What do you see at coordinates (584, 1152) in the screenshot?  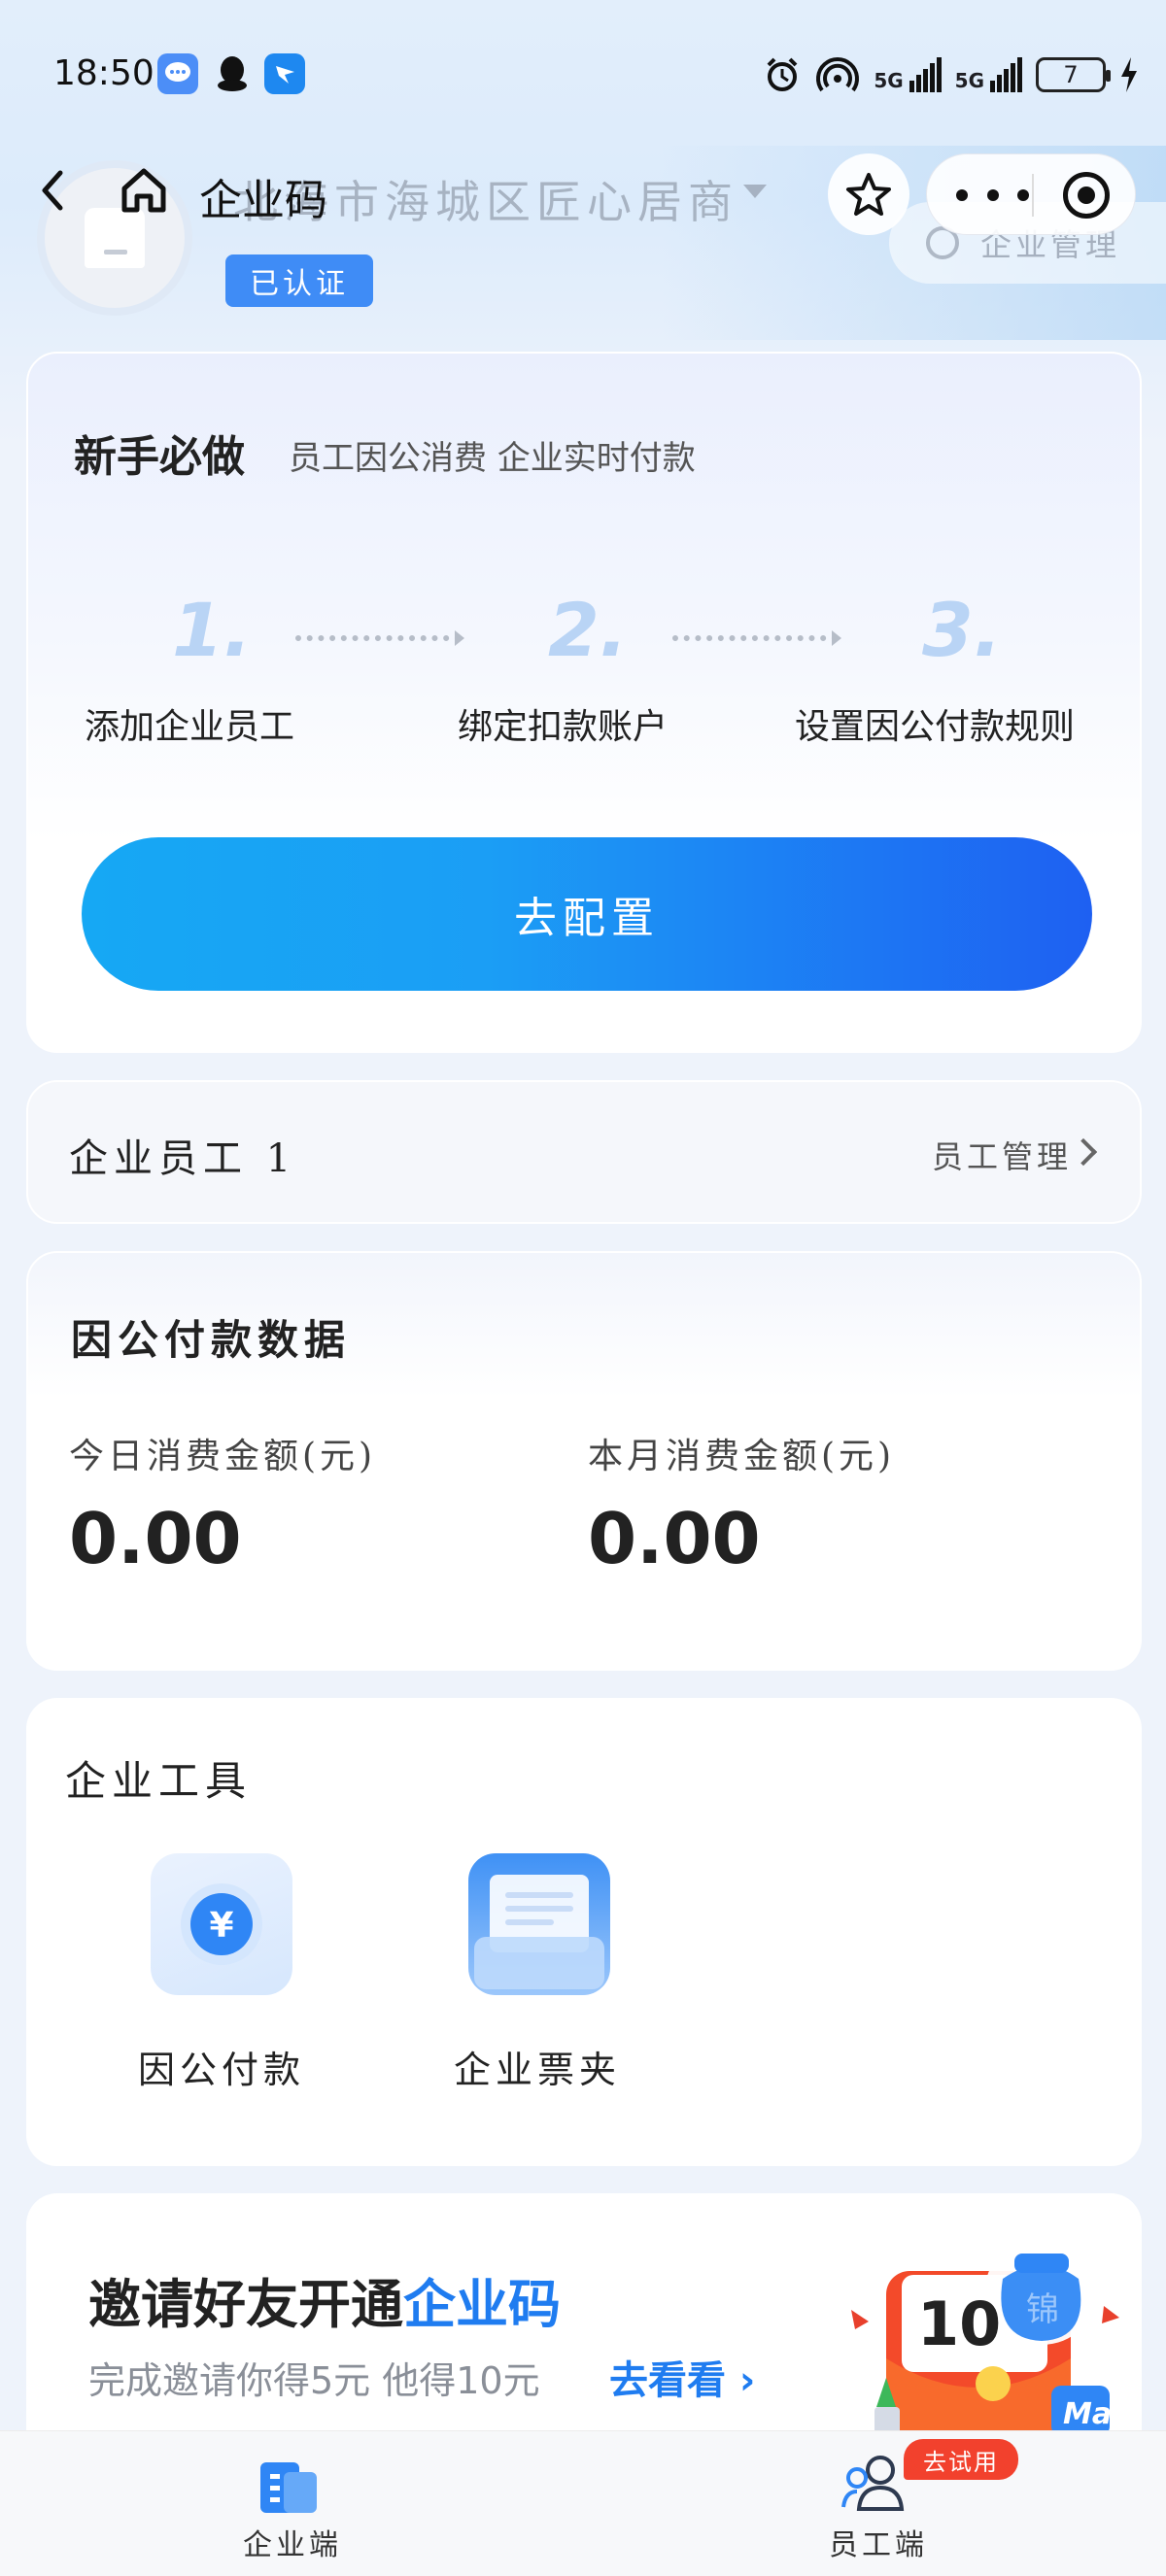 I see `employees-card: 企业员工 1 员工管理` at bounding box center [584, 1152].